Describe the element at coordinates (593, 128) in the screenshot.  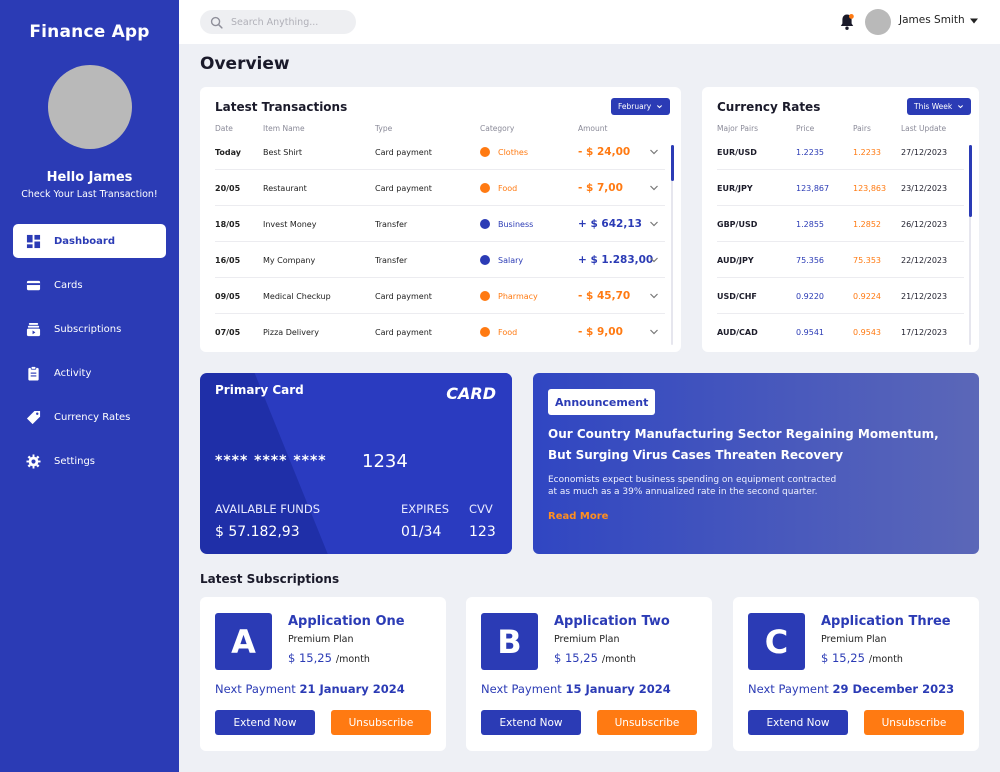
I see `column-header: Amount` at that location.